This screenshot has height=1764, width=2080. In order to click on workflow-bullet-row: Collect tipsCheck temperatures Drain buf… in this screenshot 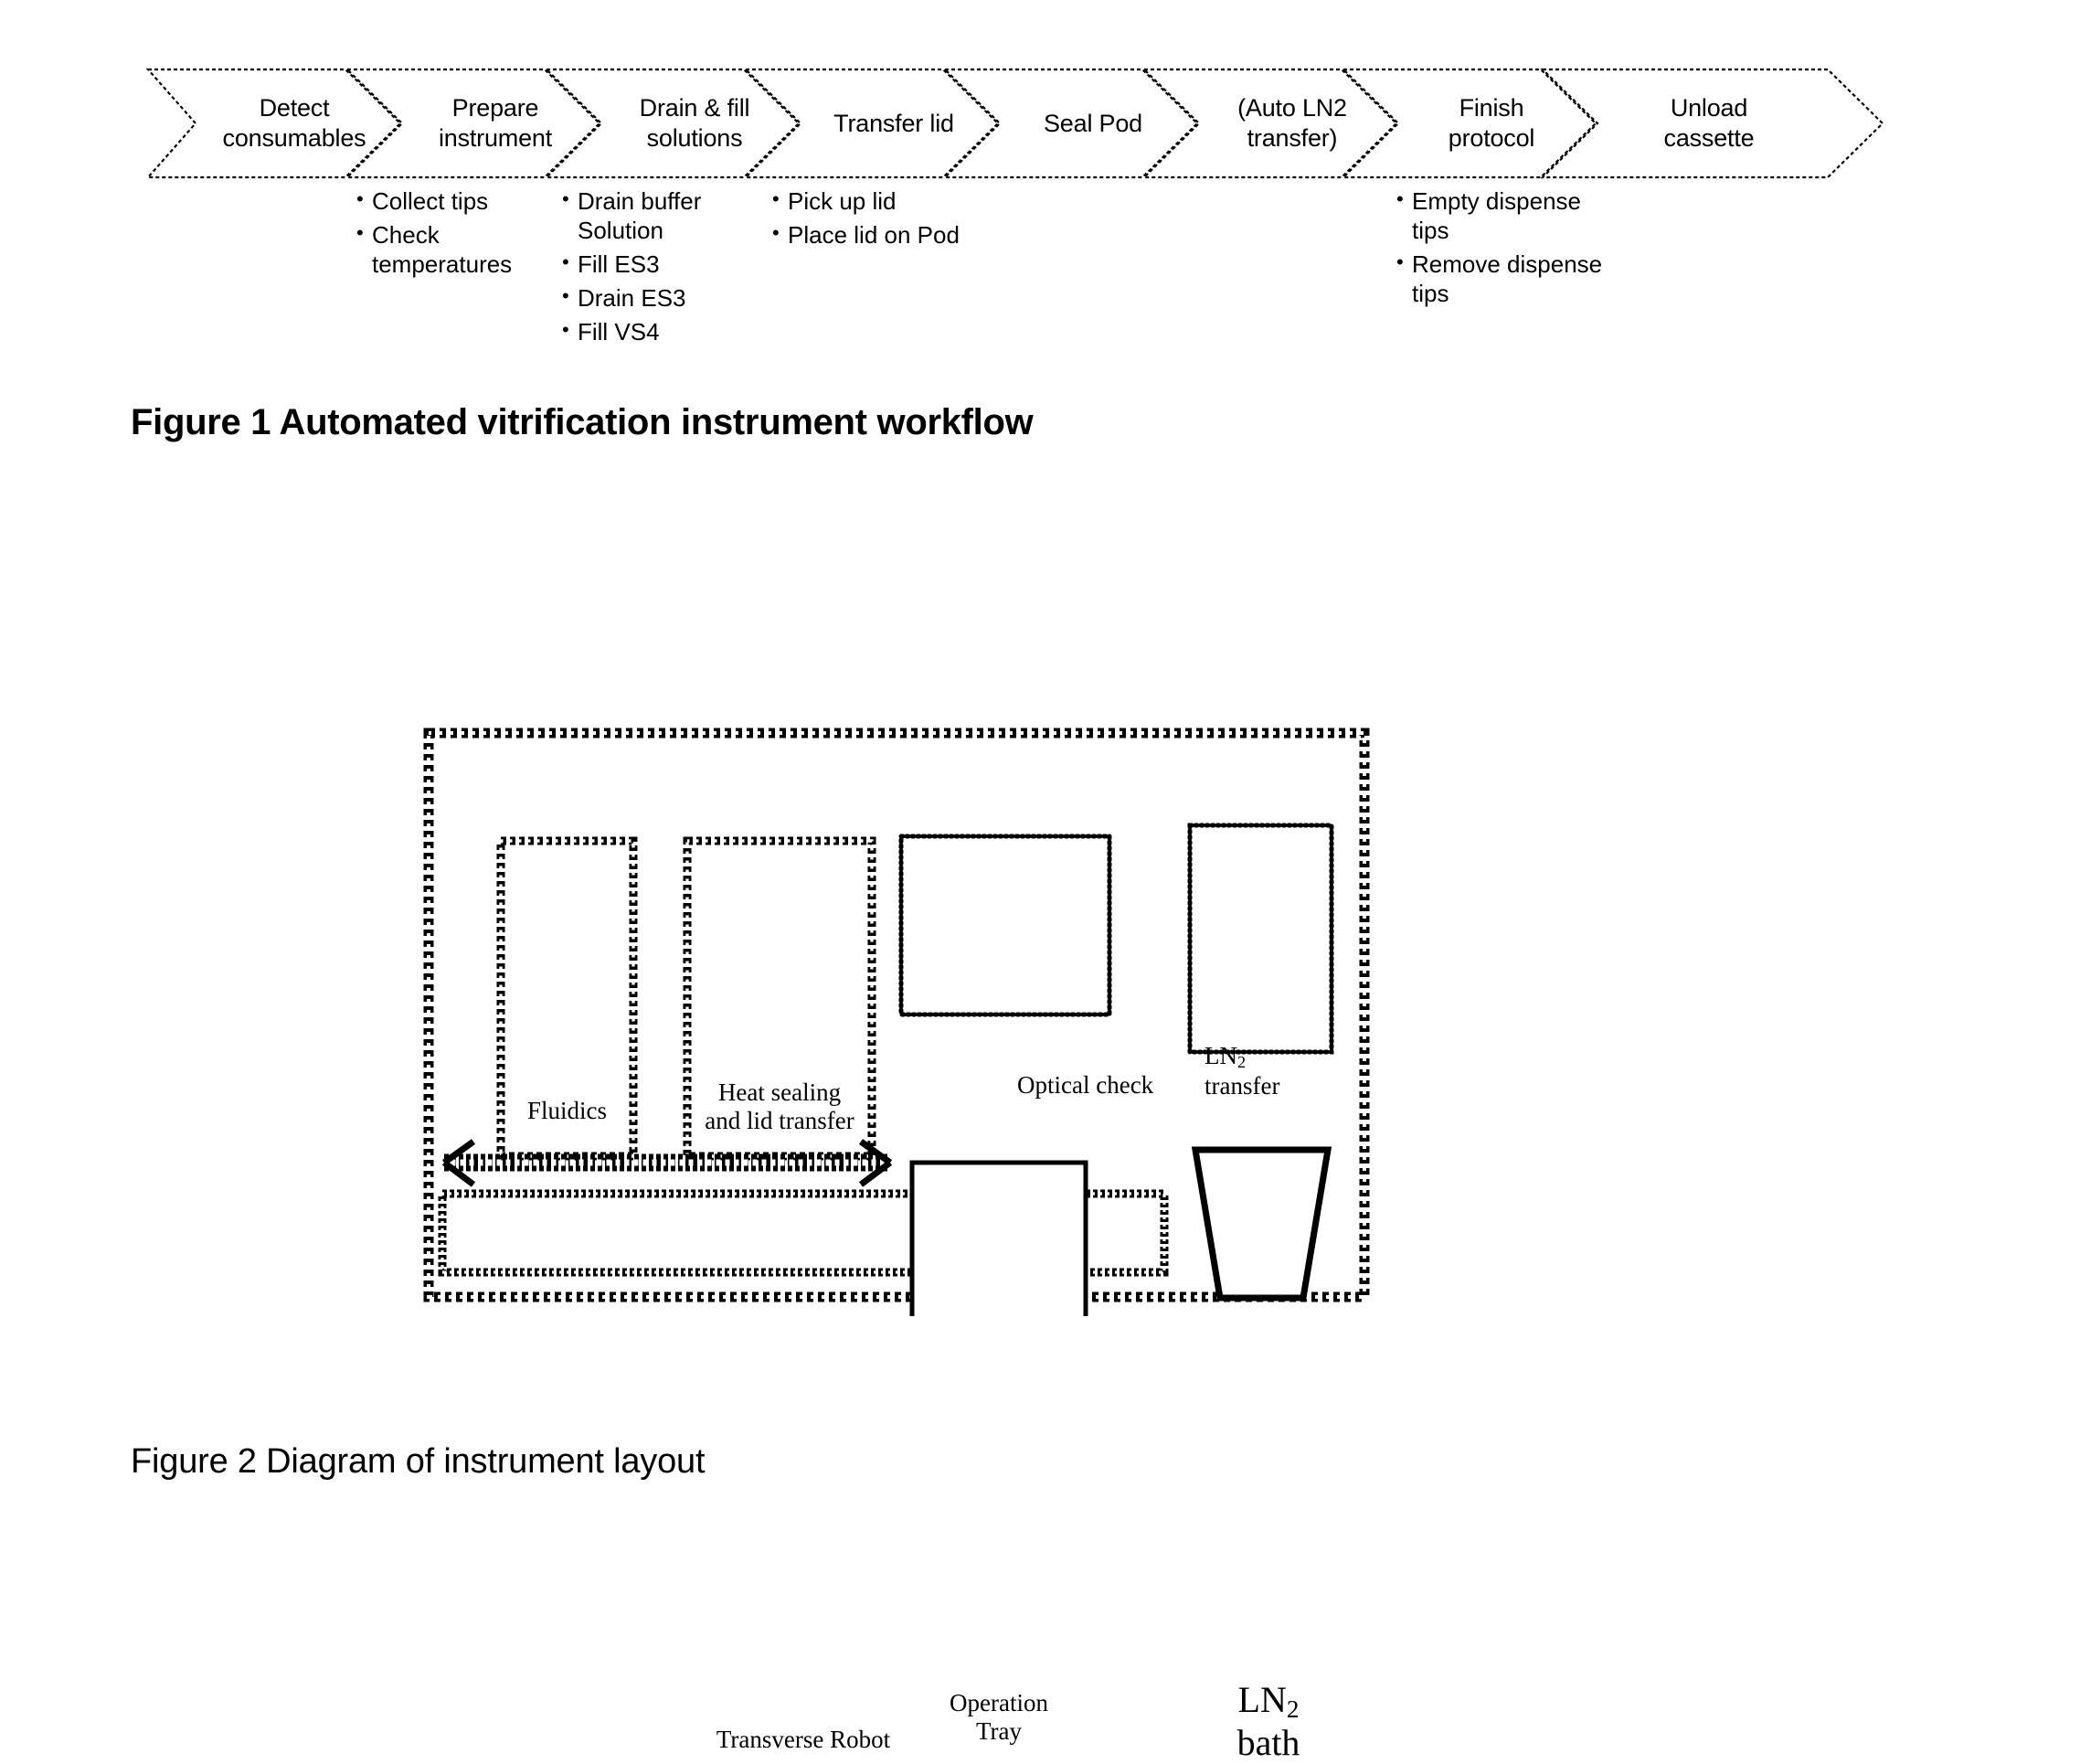, I will do `click(1040, 273)`.